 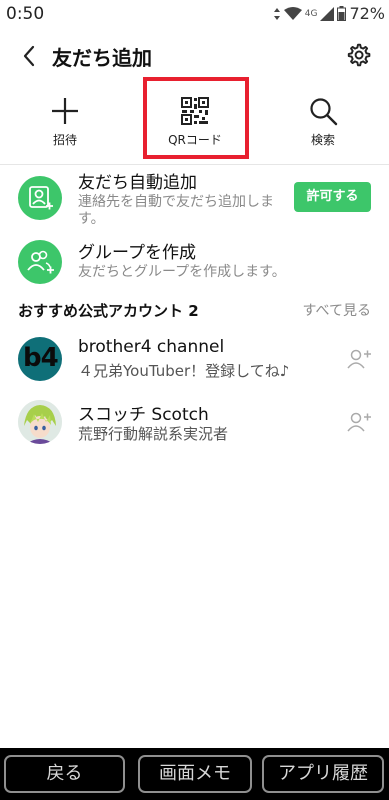 What do you see at coordinates (176, 210) in the screenshot?
I see `auto-add-friends-description: 連絡先を自動で友だち追加します。` at bounding box center [176, 210].